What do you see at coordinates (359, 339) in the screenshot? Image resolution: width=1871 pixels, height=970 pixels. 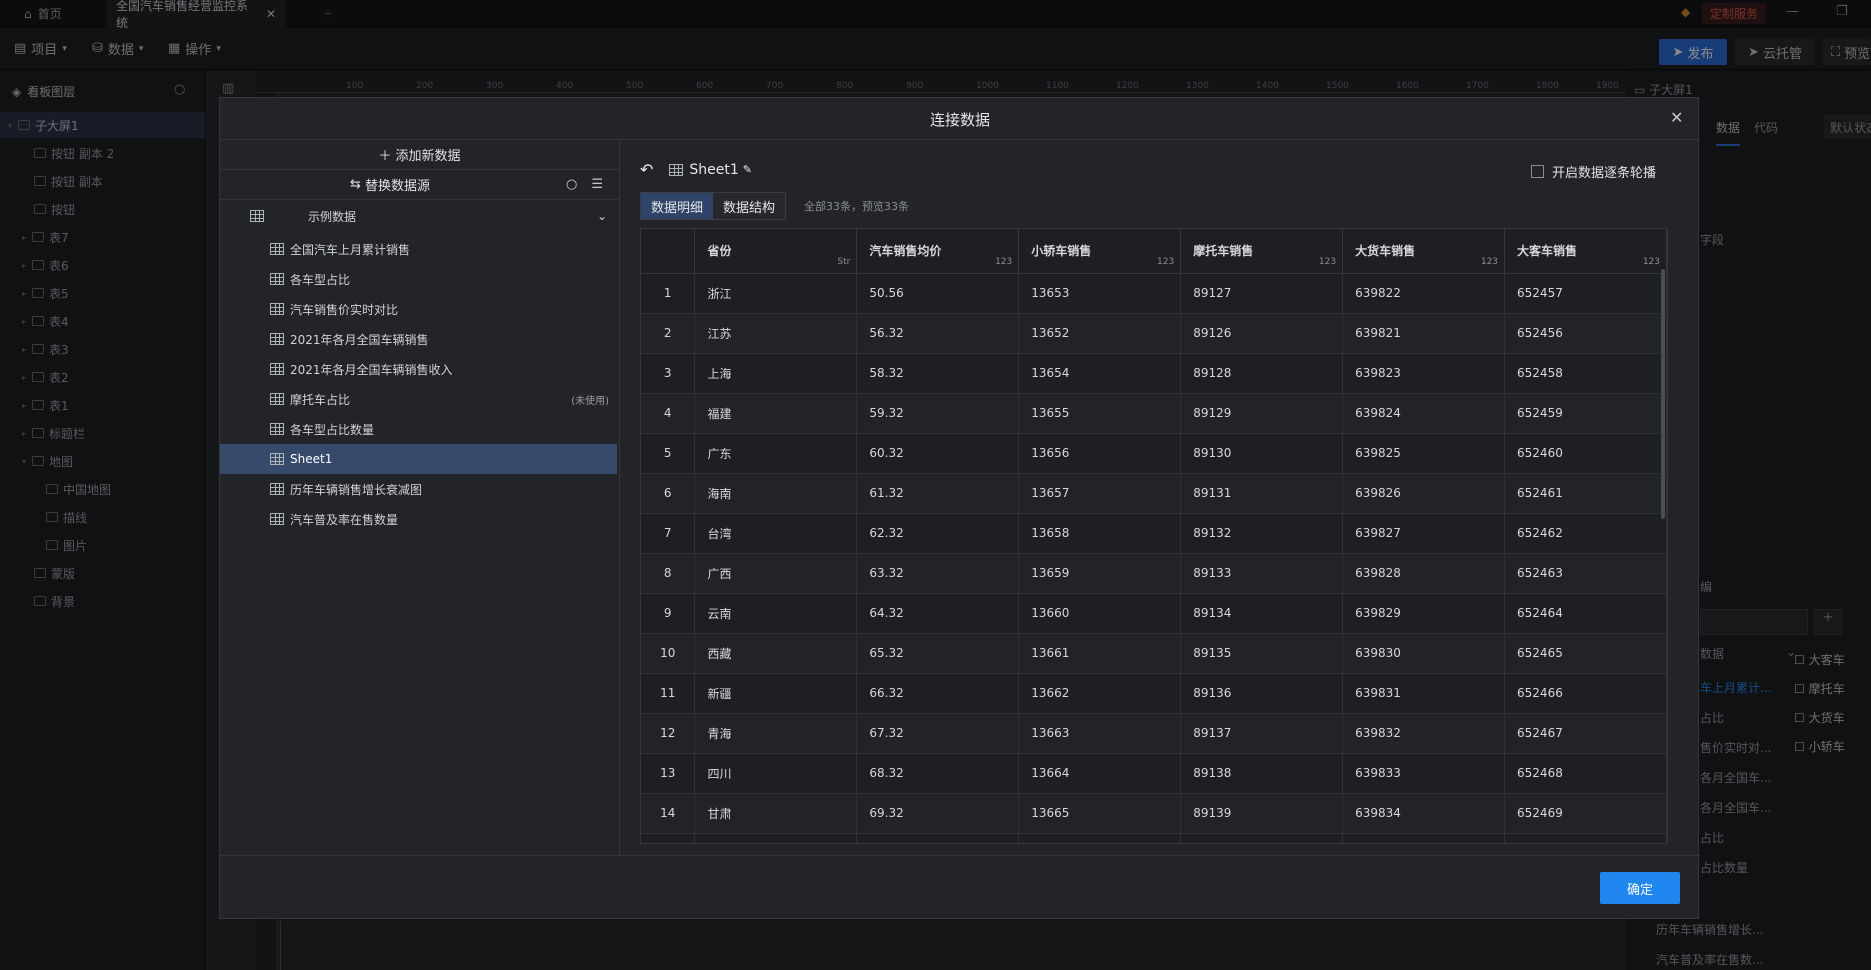 I see `dataset-label: 2021年各月全国车辆销售` at bounding box center [359, 339].